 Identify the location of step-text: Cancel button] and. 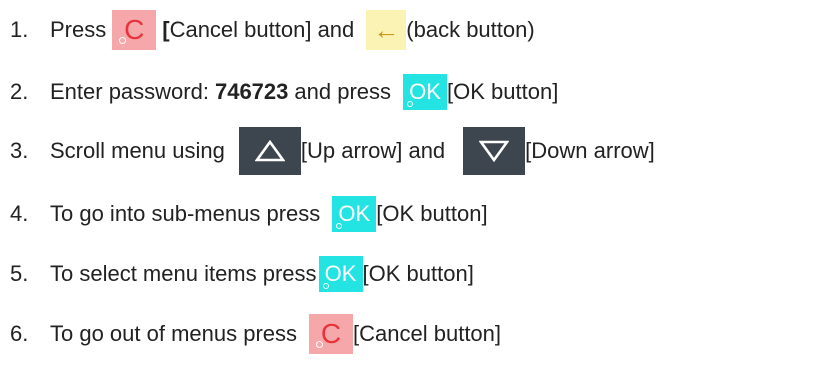
(262, 29).